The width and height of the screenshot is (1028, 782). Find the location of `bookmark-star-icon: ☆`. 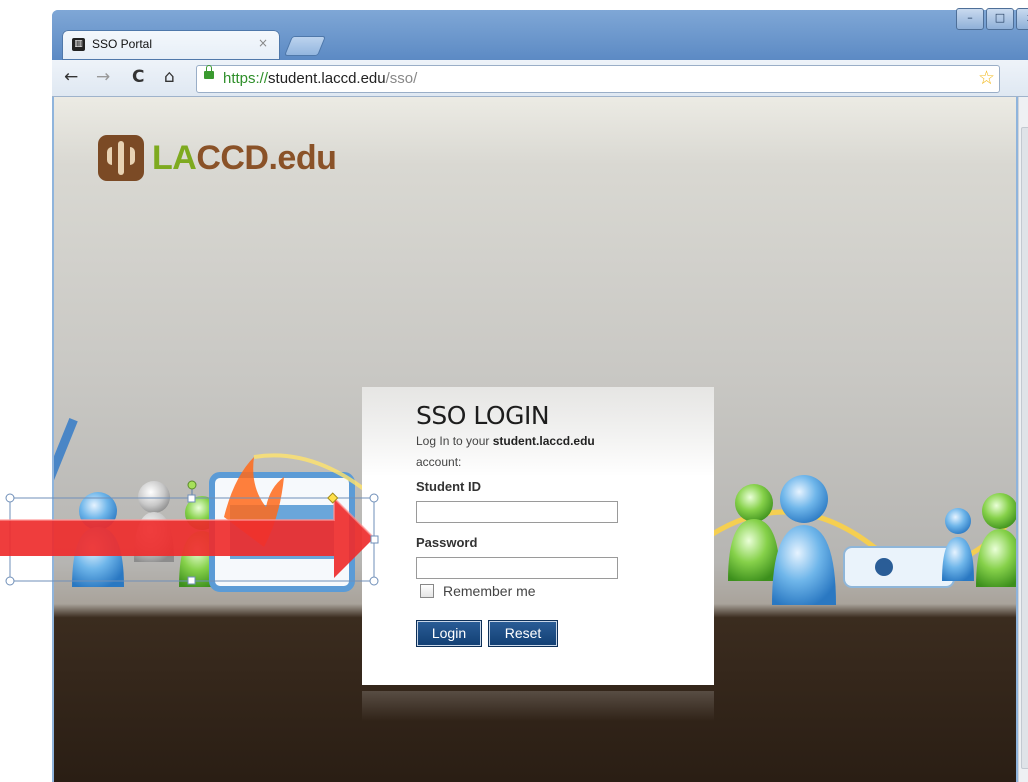

bookmark-star-icon: ☆ is located at coordinates (986, 78).